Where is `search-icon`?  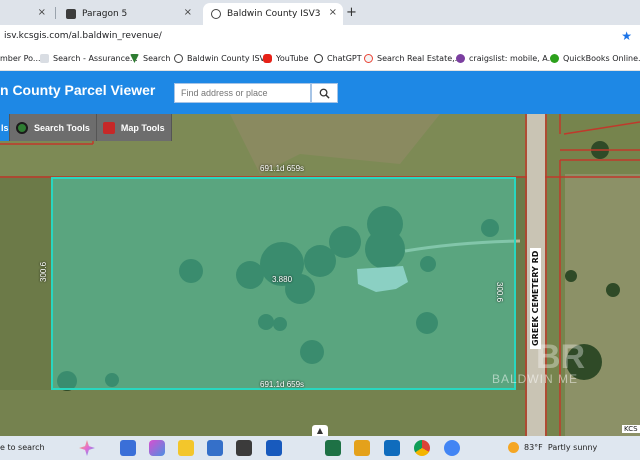
search-icon is located at coordinates (324, 93).